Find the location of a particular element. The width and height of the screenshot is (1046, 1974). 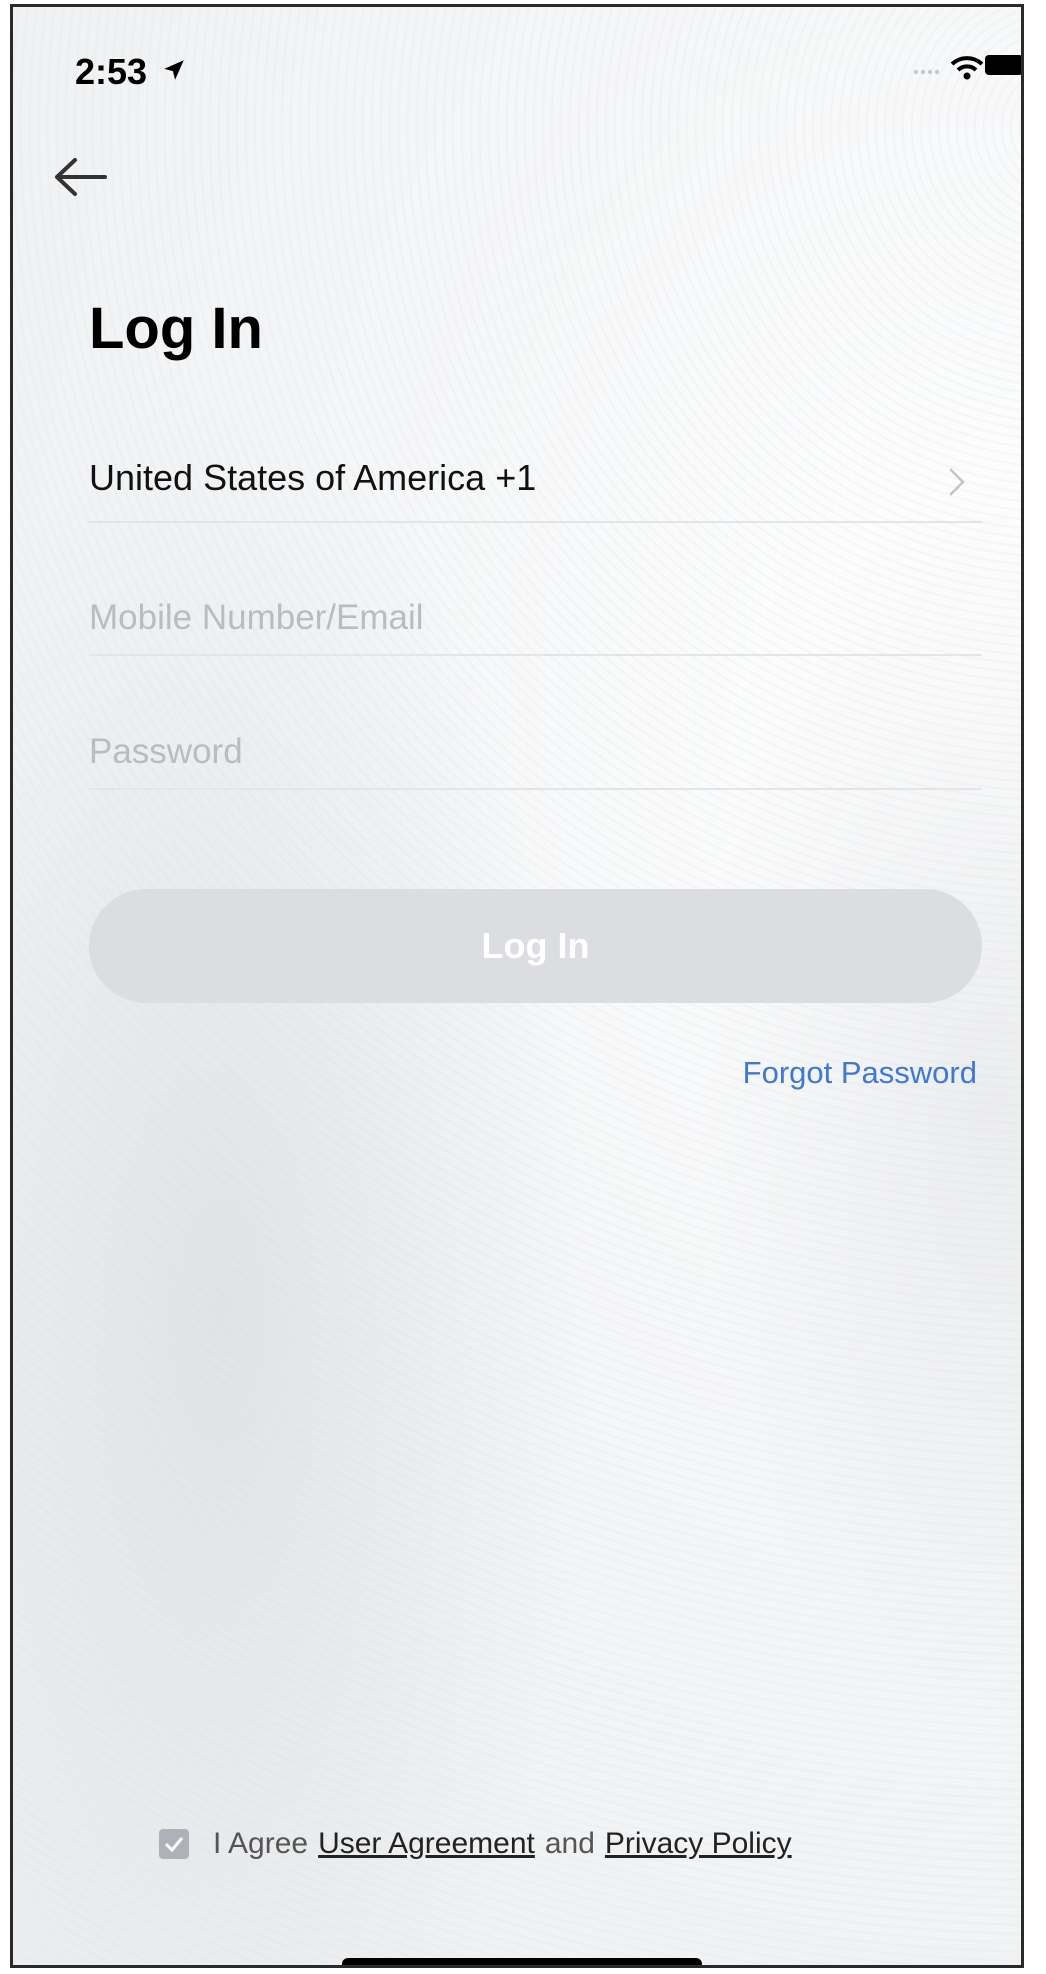

forgot-password-link: Forgot Password is located at coordinates (860, 1073).